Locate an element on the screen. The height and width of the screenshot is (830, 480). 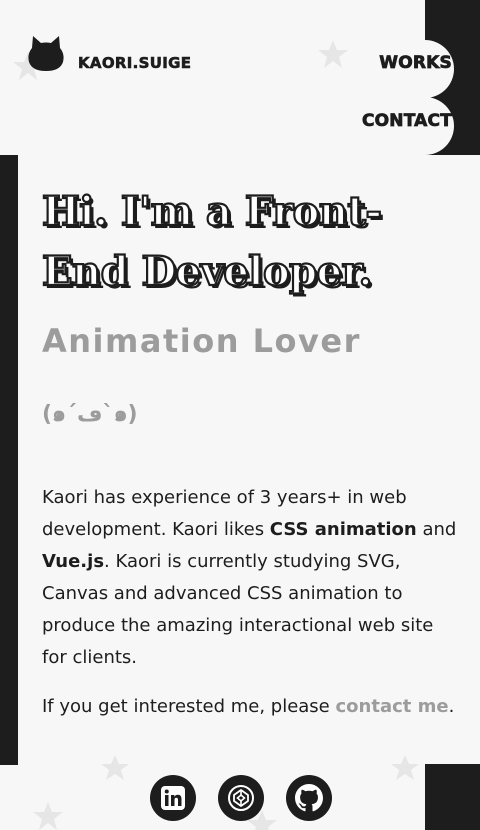
brand-name: KAORI.SUIGE is located at coordinates (135, 63).